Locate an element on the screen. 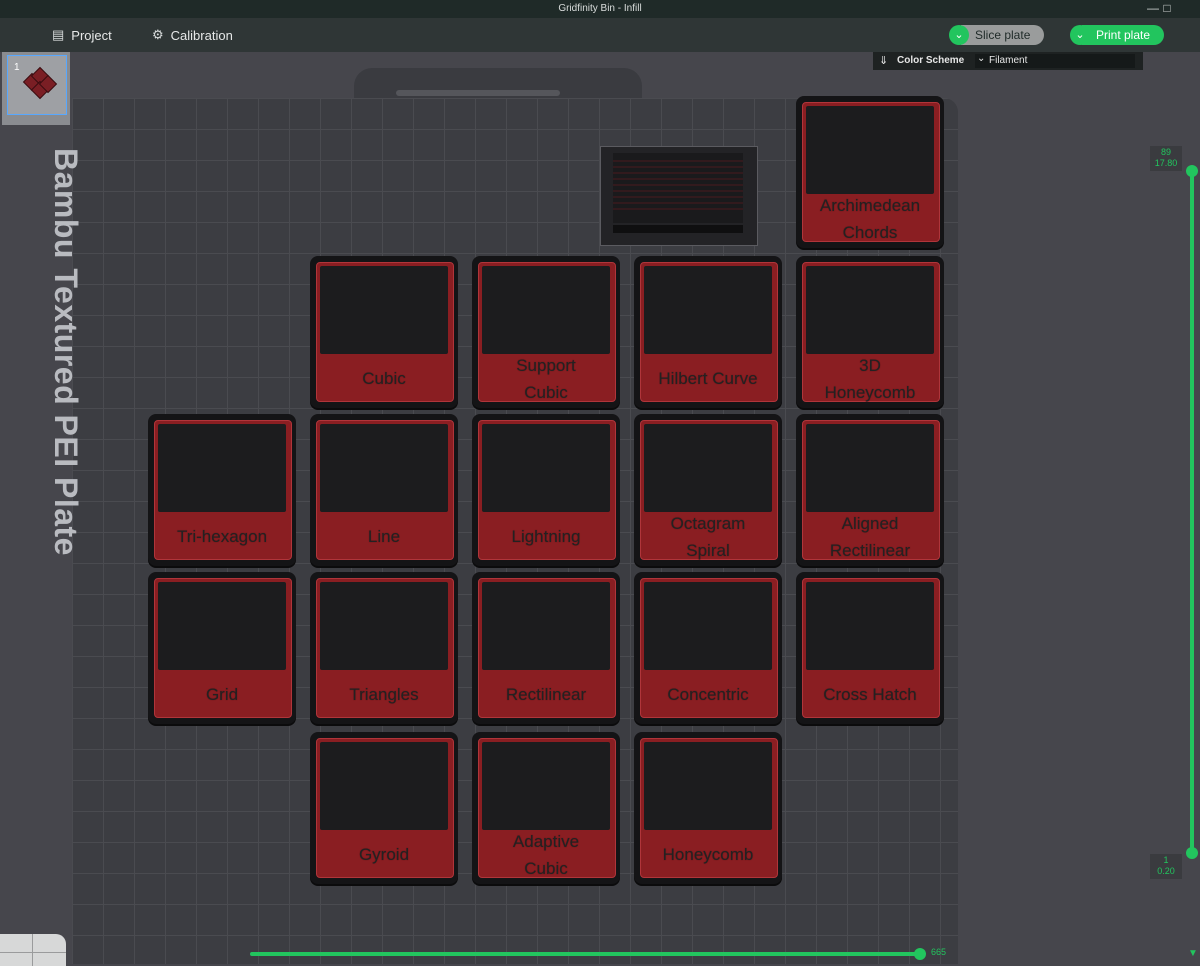 The height and width of the screenshot is (966, 1200). tile-tri-hexagon: Tri-hexagon is located at coordinates (222, 490).